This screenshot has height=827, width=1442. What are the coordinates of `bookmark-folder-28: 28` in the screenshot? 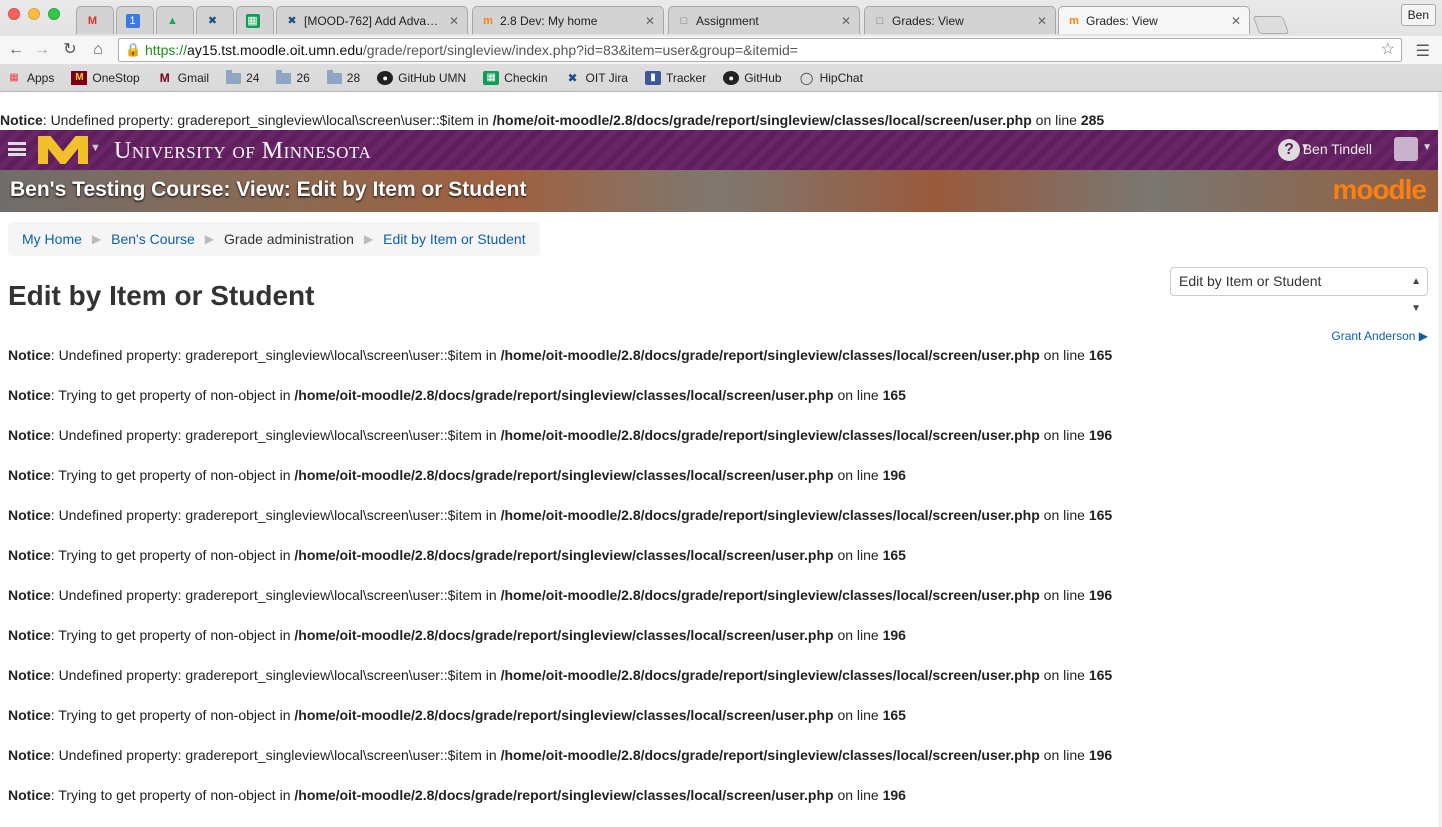 It's located at (343, 77).